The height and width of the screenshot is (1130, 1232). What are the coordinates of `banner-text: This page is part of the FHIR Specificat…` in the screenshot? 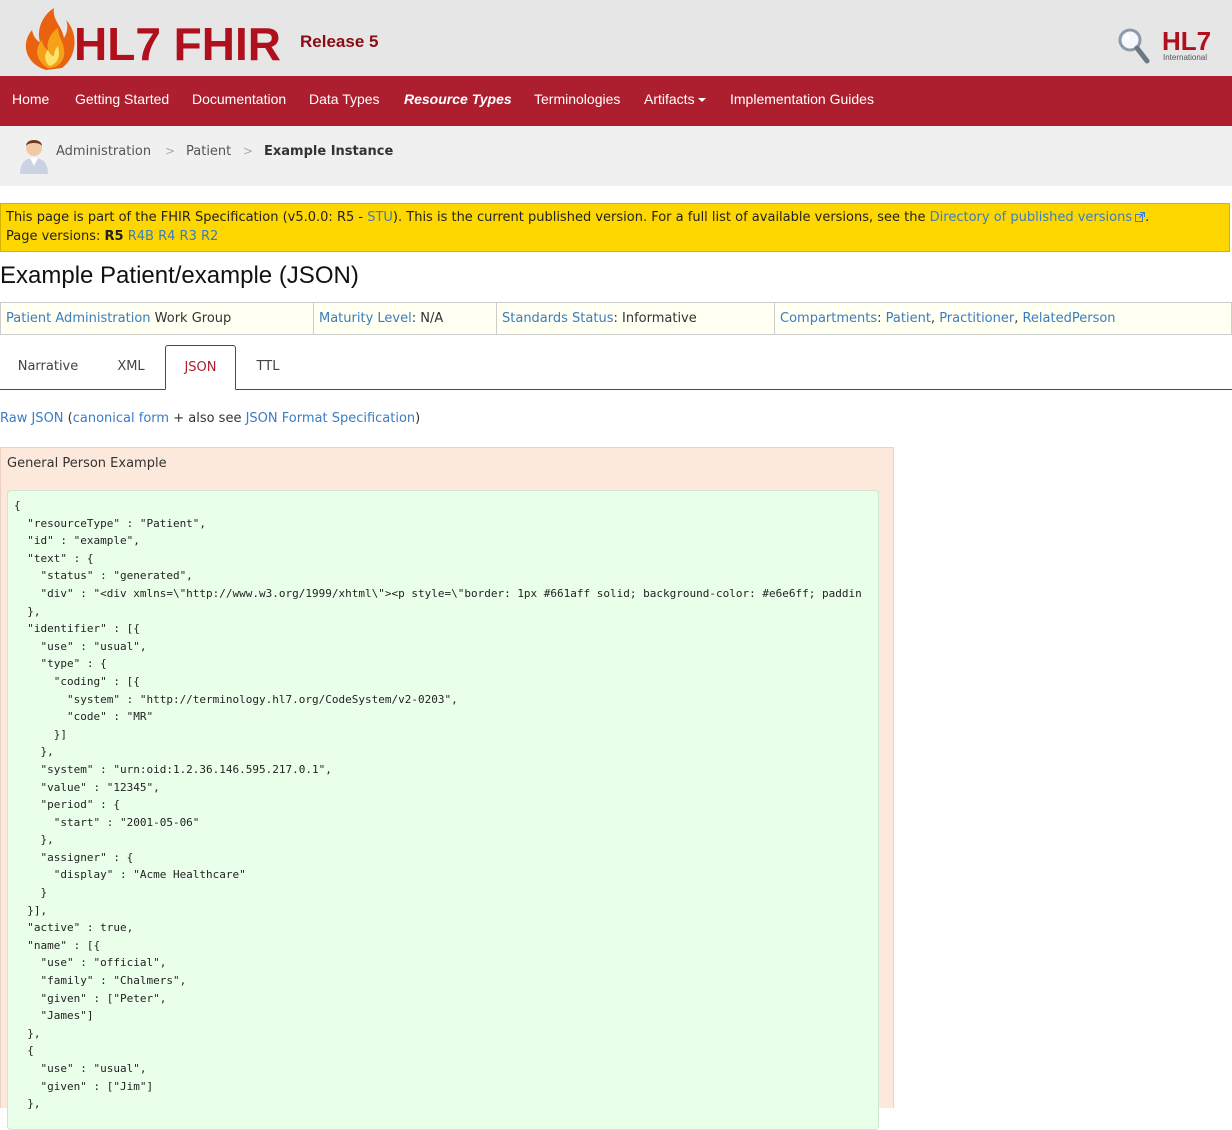 It's located at (187, 217).